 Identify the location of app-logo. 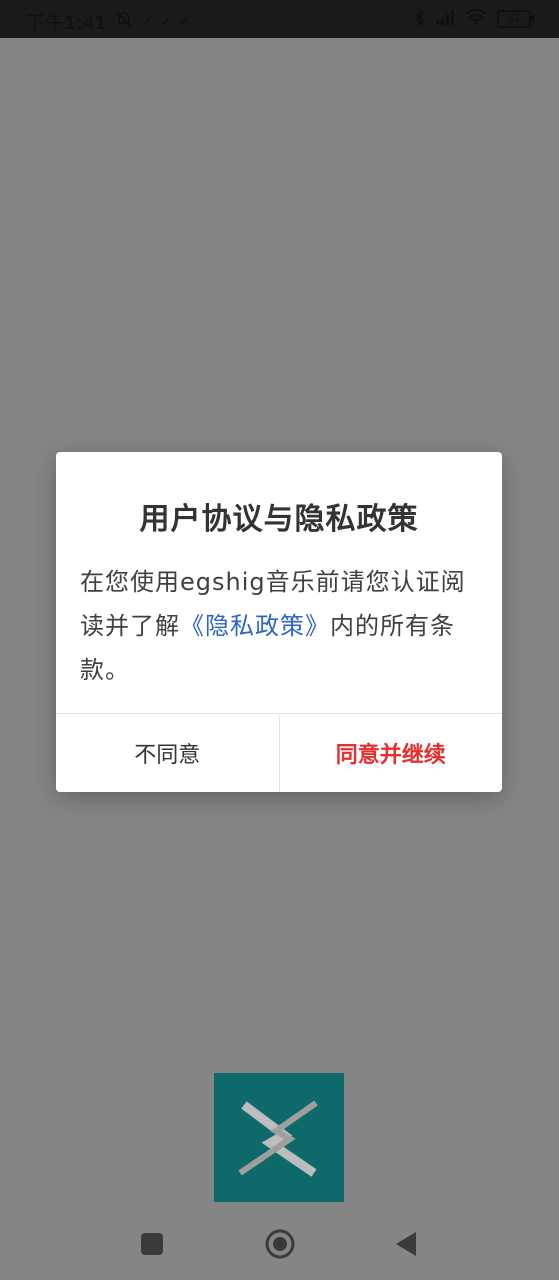
(279, 1137).